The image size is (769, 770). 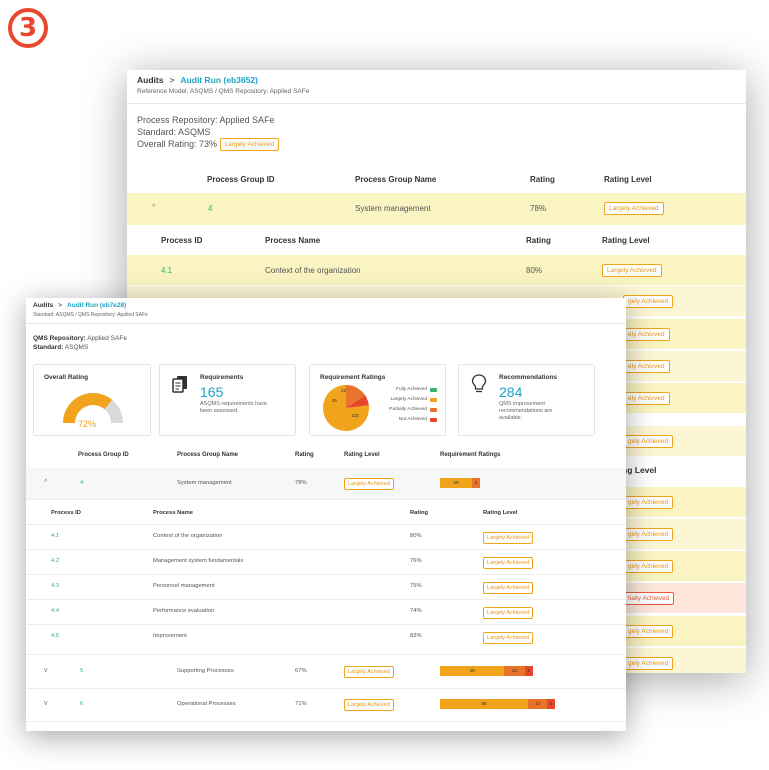 What do you see at coordinates (639, 470) in the screenshot?
I see `col-rating-level-partial: ng Level` at bounding box center [639, 470].